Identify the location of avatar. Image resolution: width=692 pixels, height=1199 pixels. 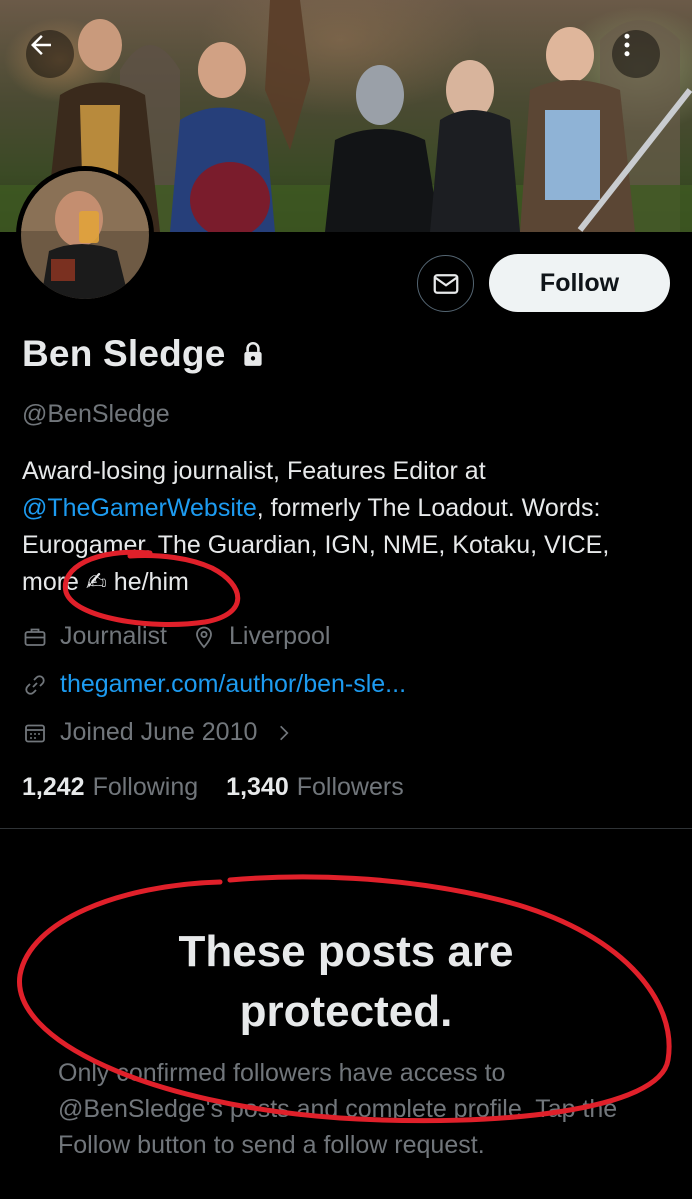
(85, 235).